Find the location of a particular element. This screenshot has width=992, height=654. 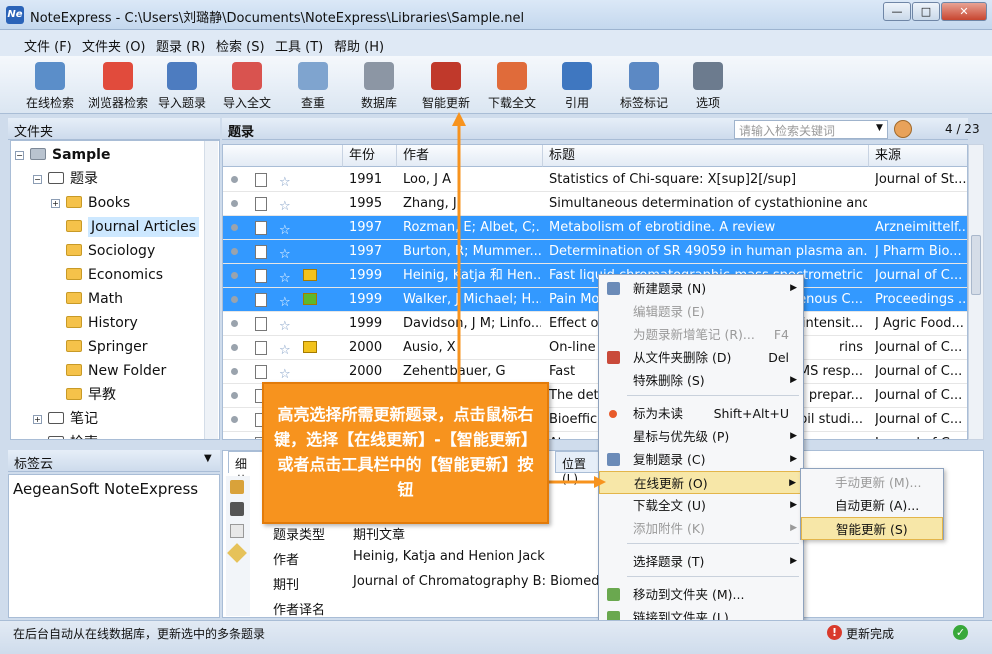

annotation-arrows is located at coordinates (529, 300).